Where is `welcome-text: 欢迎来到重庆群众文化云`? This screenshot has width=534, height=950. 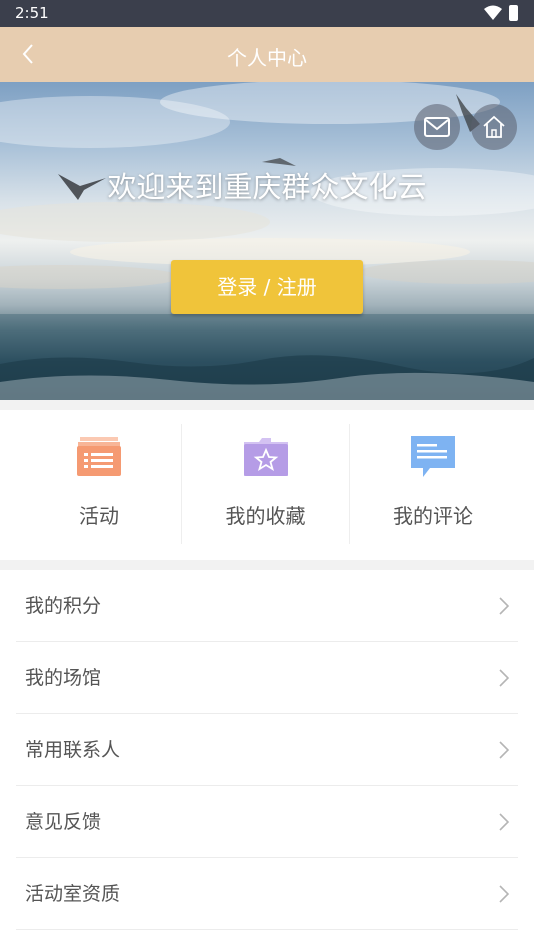 welcome-text: 欢迎来到重庆群众文化云 is located at coordinates (267, 187).